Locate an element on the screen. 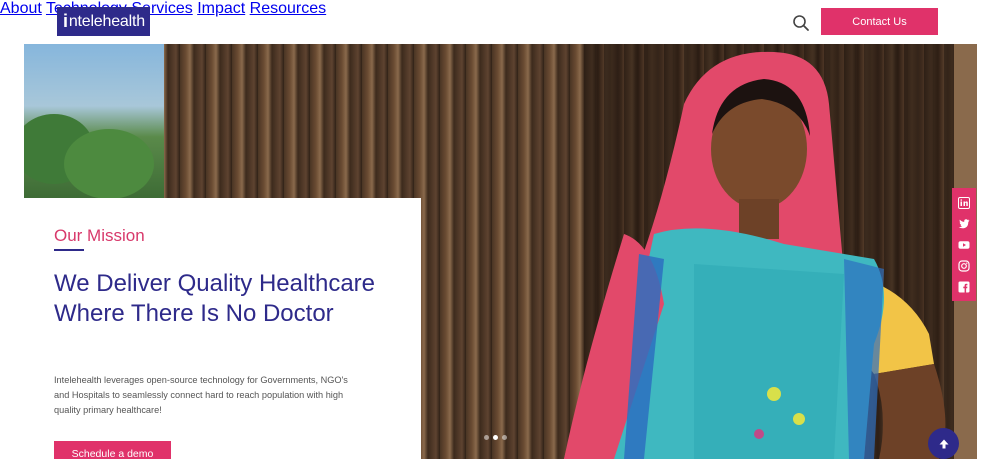 The width and height of the screenshot is (1000, 465). carousel-dot-active is located at coordinates (495, 437).